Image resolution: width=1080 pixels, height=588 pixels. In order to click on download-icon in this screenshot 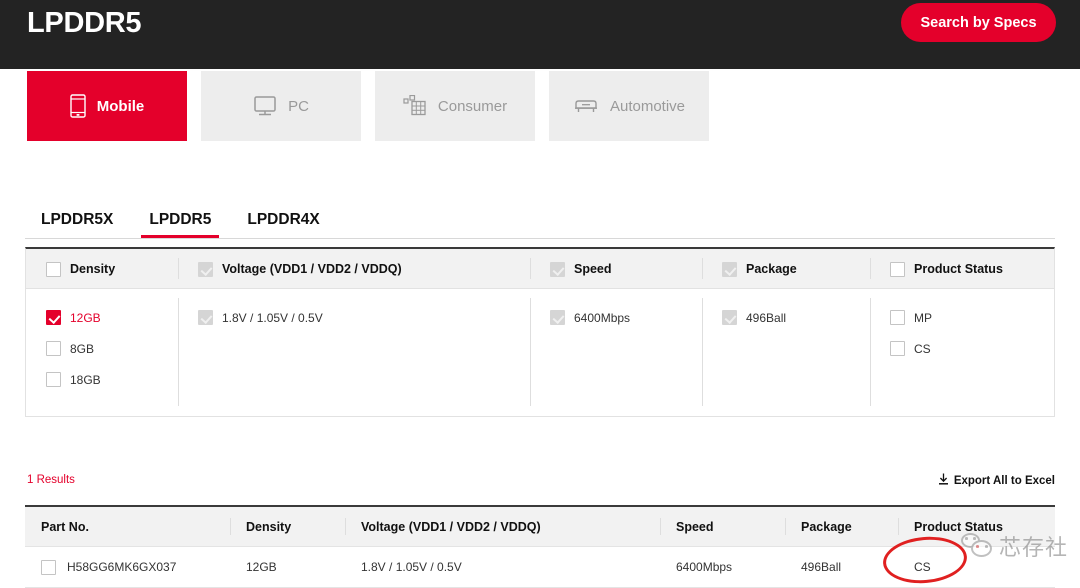, I will do `click(943, 480)`.